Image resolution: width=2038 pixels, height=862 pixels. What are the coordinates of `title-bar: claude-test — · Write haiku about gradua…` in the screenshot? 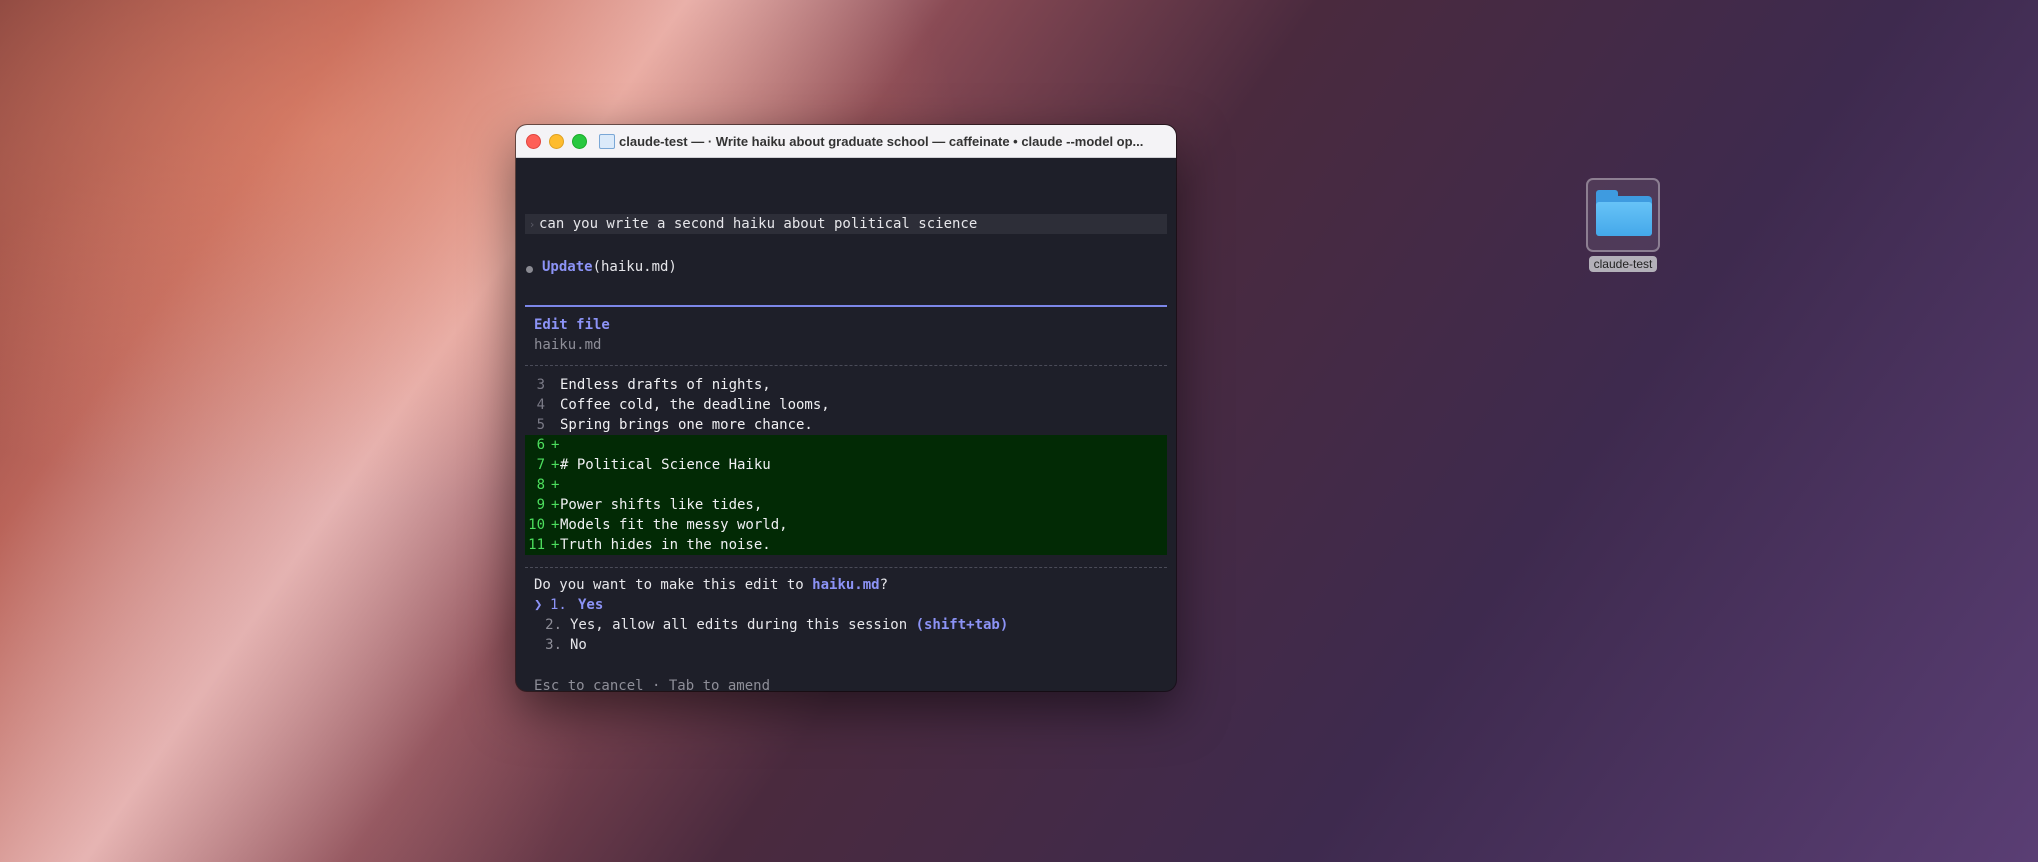 It's located at (846, 141).